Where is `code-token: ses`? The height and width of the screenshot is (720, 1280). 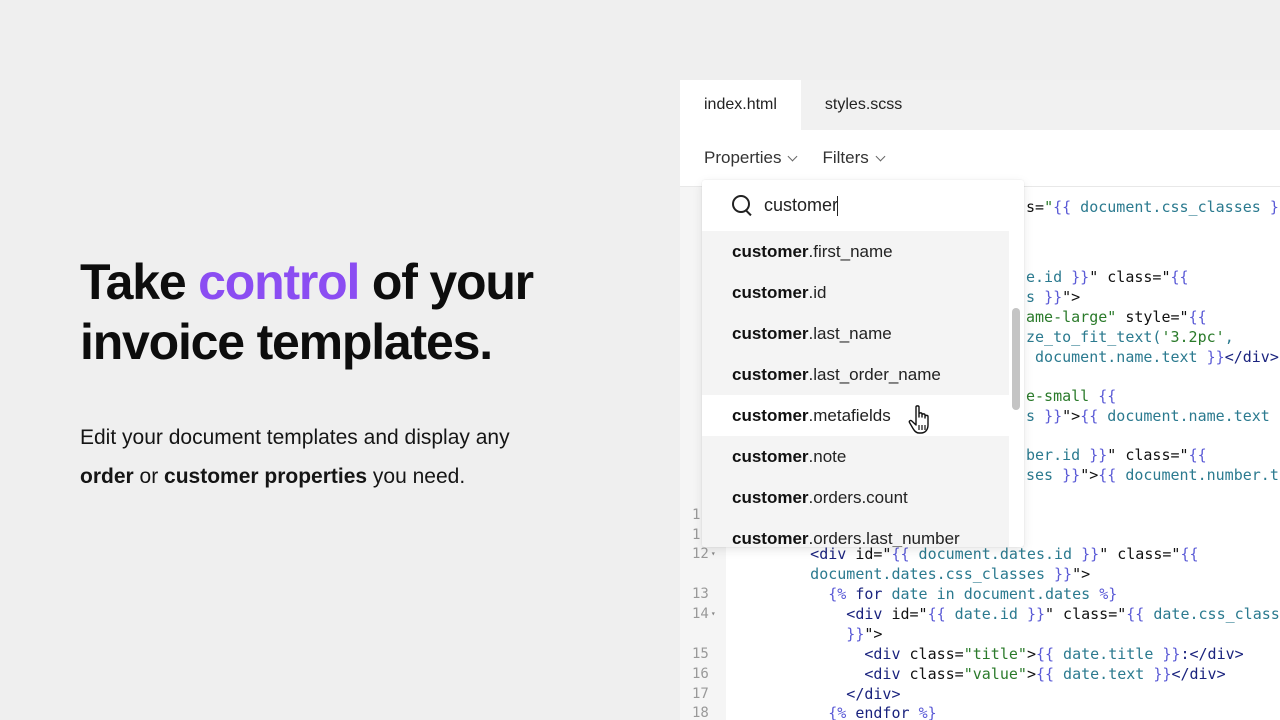 code-token: ses is located at coordinates (1044, 475).